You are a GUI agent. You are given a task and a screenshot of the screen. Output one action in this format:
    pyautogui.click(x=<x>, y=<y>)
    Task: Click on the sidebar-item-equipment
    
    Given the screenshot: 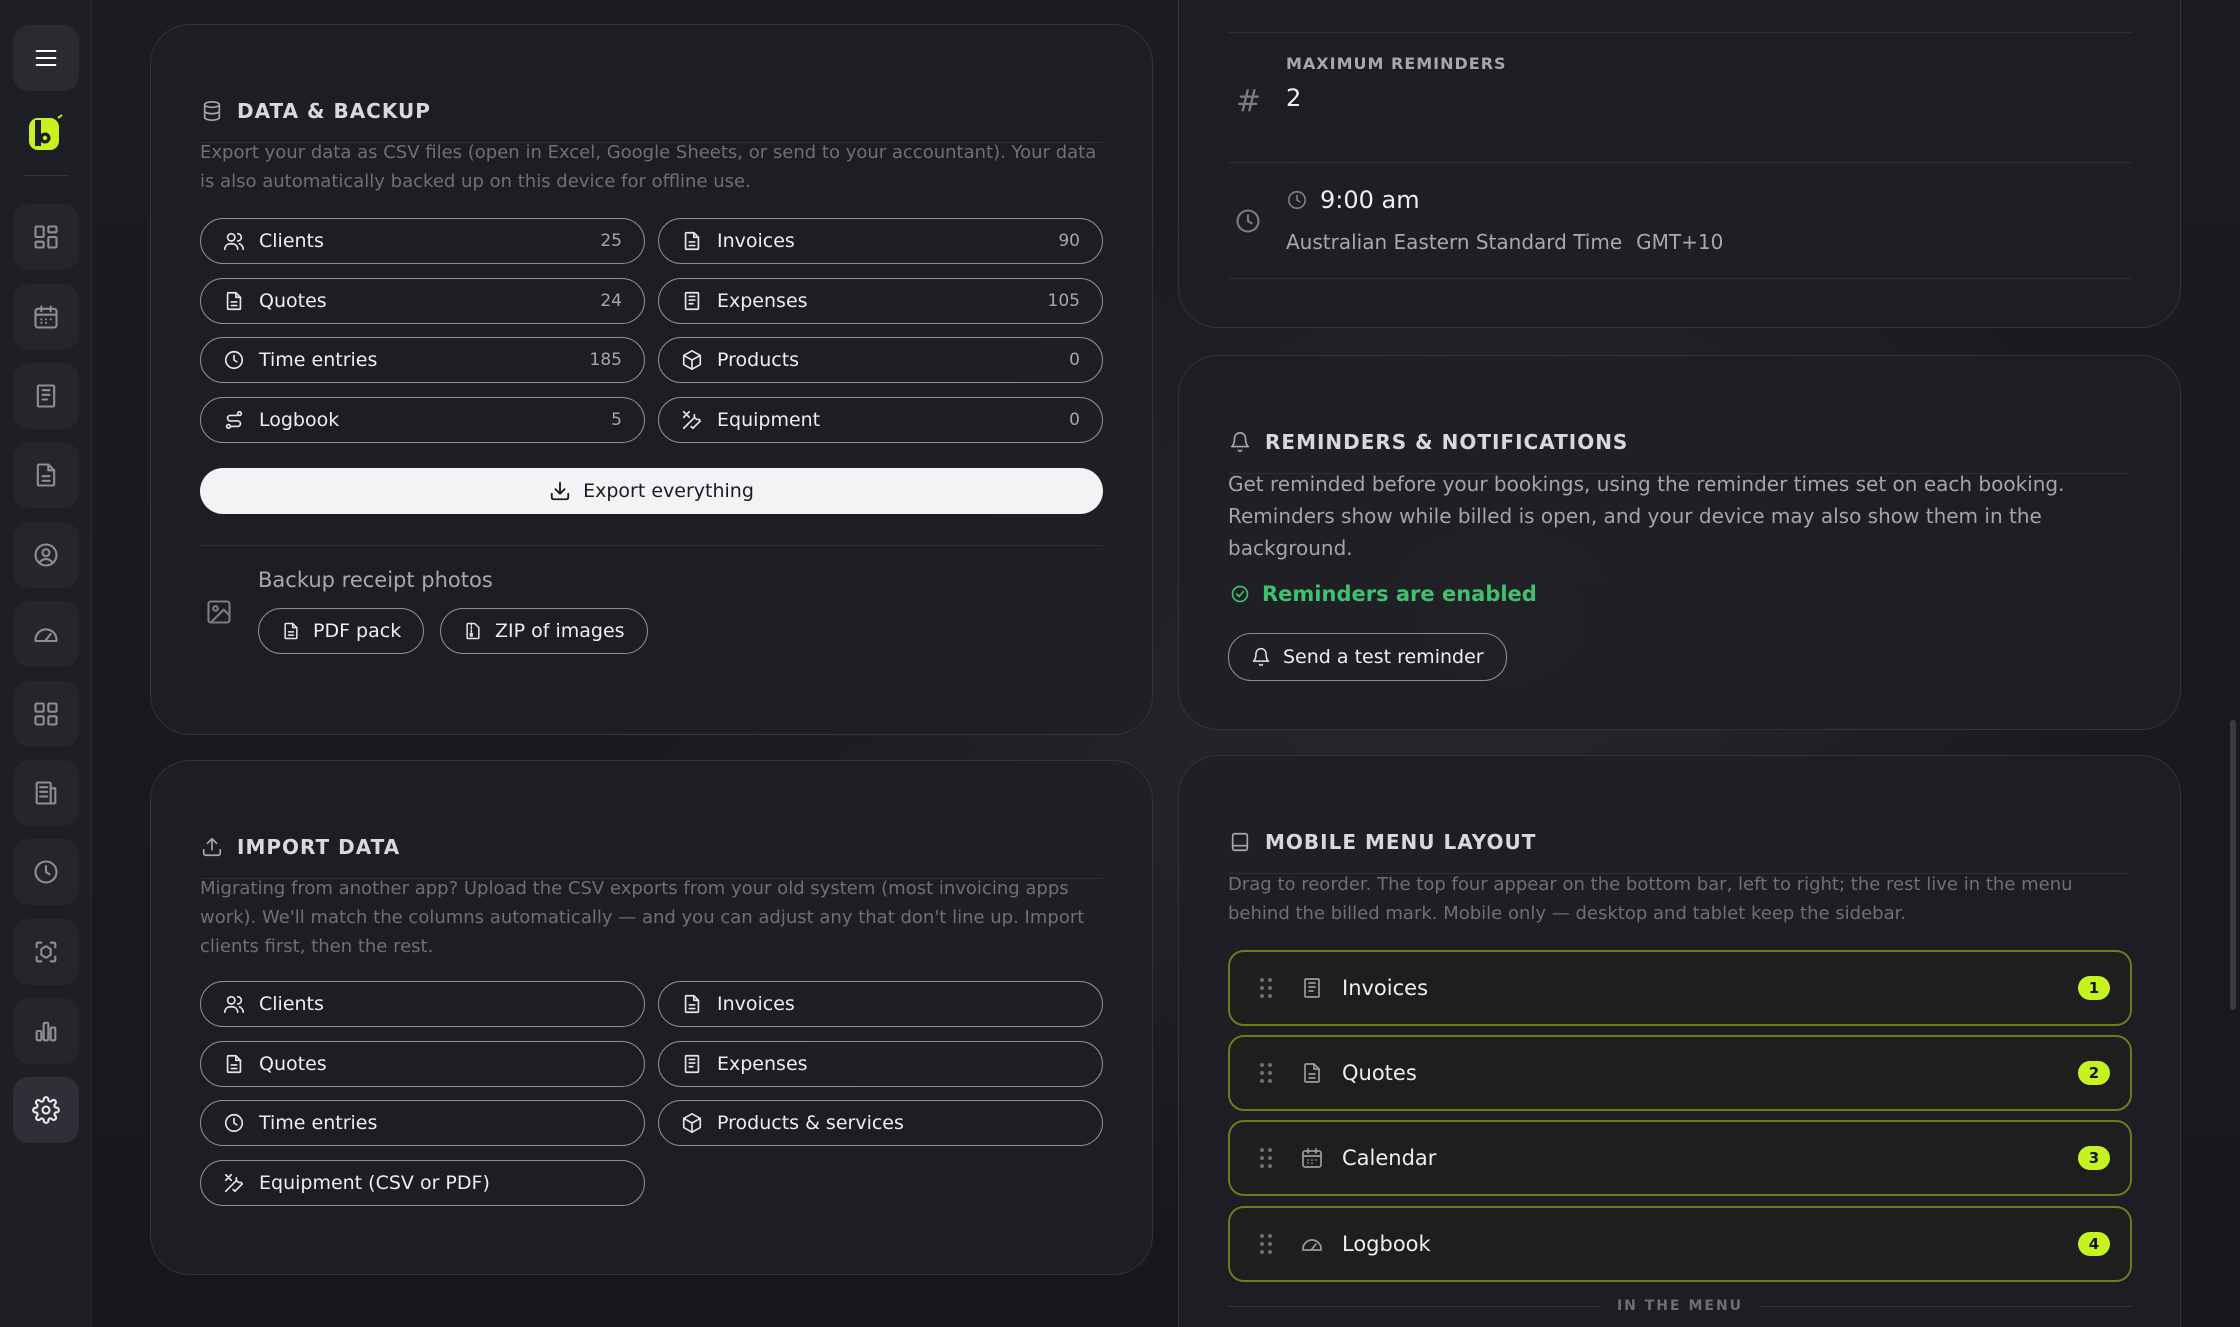 What is the action you would take?
    pyautogui.click(x=46, y=952)
    